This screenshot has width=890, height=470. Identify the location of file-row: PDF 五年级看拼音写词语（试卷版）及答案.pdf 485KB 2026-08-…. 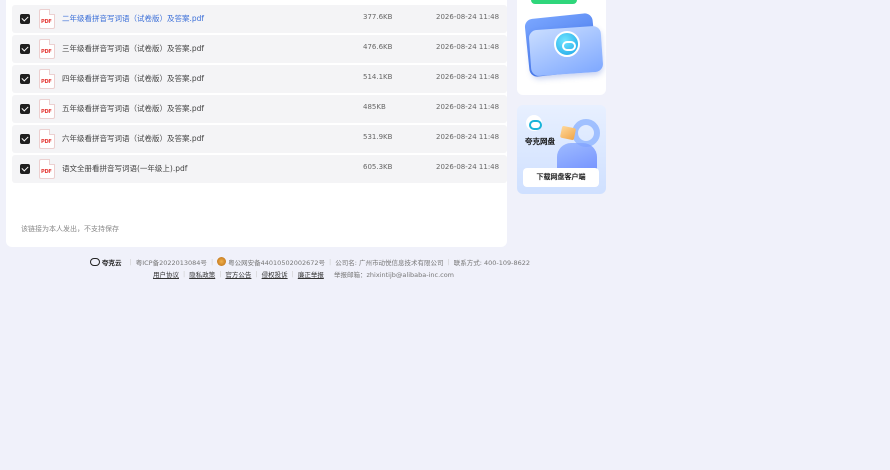
(259, 109).